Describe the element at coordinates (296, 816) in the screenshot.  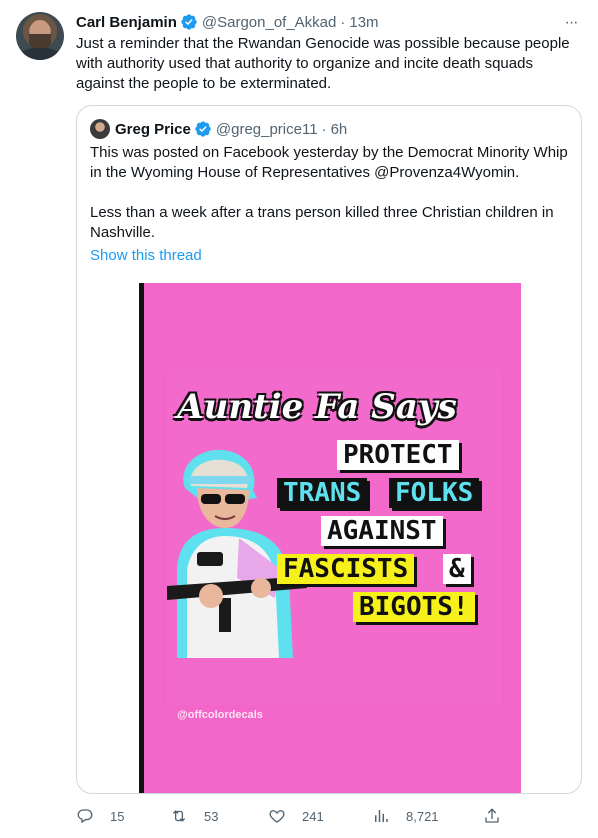
I see `like-button: 241` at that location.